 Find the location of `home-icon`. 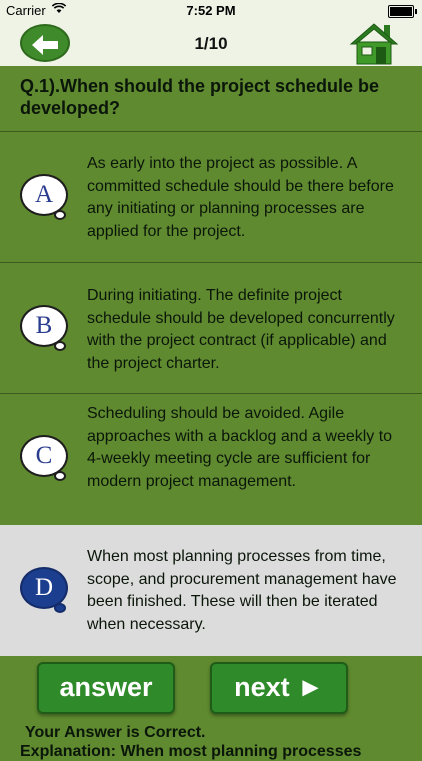

home-icon is located at coordinates (374, 44).